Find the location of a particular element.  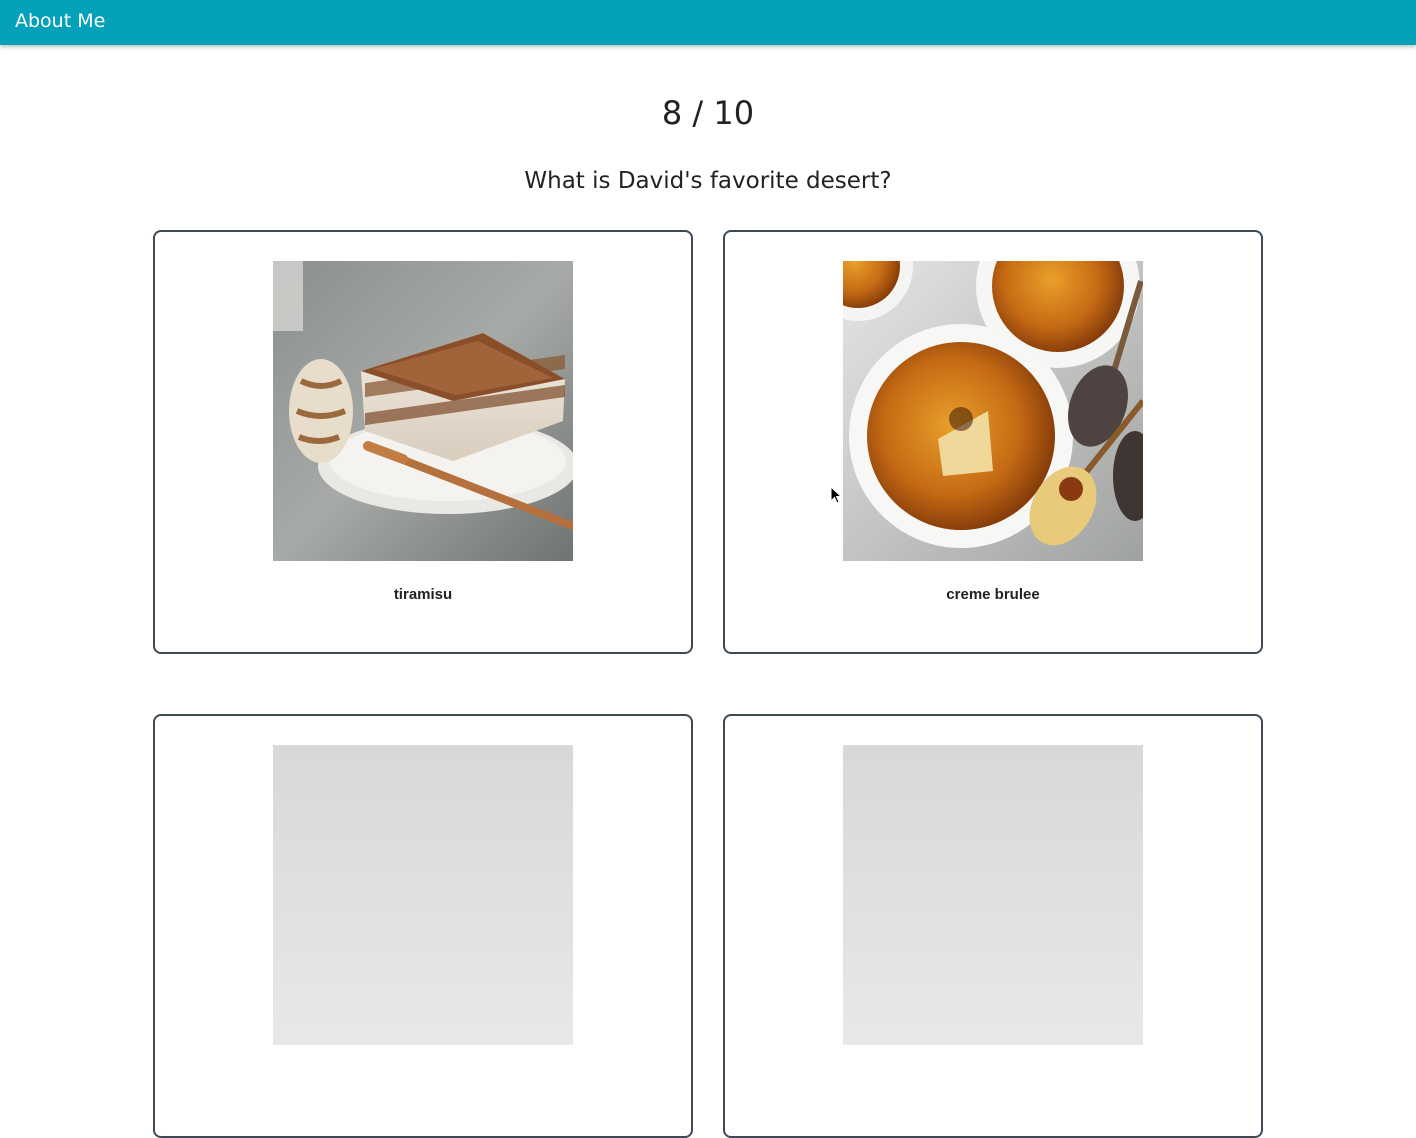

answer-label: tiramisu is located at coordinates (423, 594).